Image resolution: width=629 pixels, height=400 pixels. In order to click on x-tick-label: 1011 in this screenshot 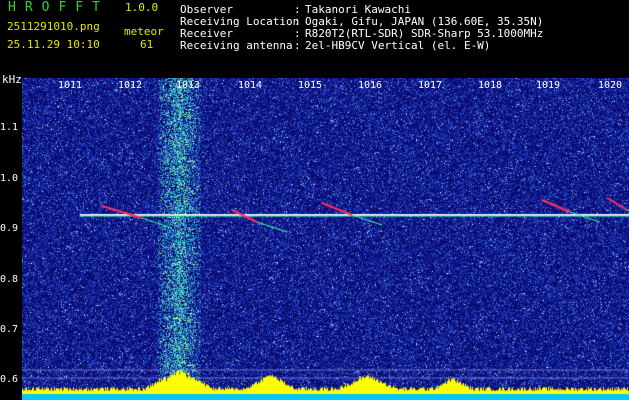, I will do `click(70, 85)`.